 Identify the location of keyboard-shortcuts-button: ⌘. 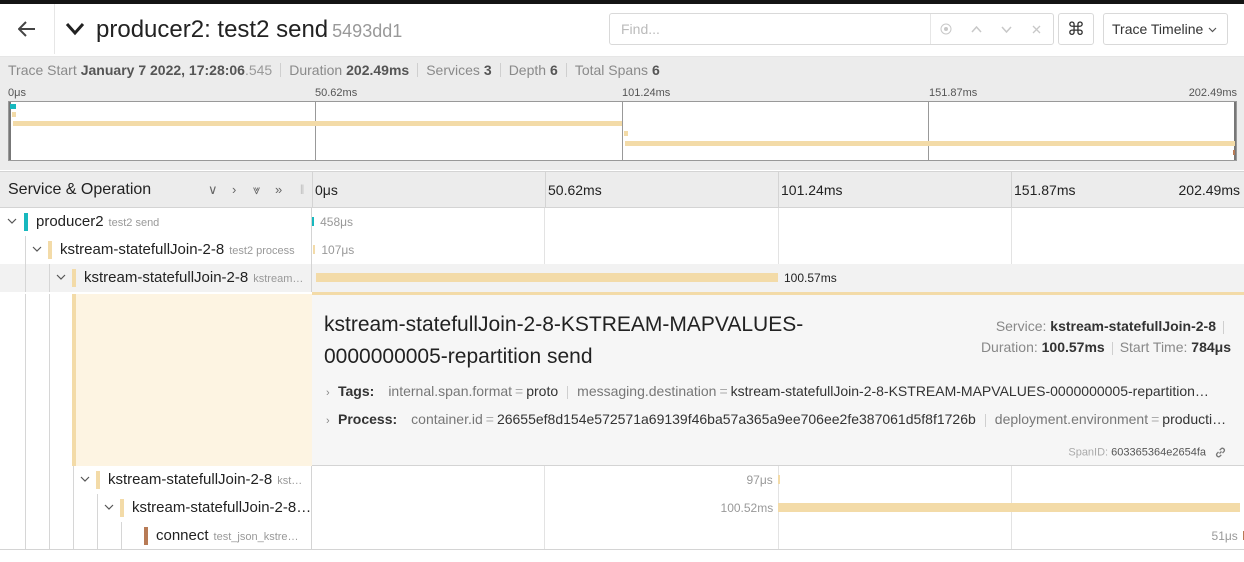
(1076, 29).